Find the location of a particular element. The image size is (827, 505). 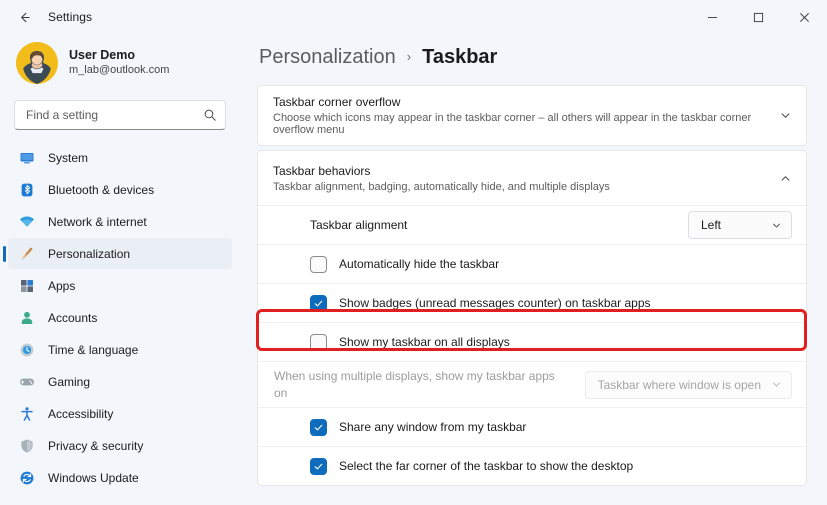

sidebar-item-accessibility: Accessibility is located at coordinates (120, 413).